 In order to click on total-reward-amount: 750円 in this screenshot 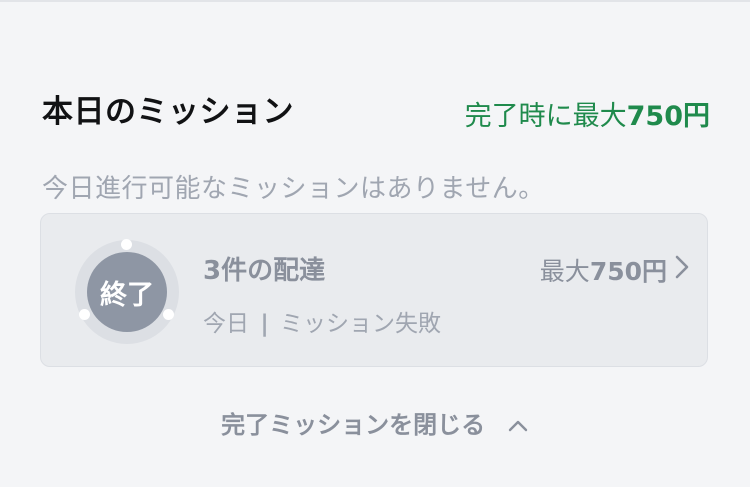, I will do `click(668, 116)`.